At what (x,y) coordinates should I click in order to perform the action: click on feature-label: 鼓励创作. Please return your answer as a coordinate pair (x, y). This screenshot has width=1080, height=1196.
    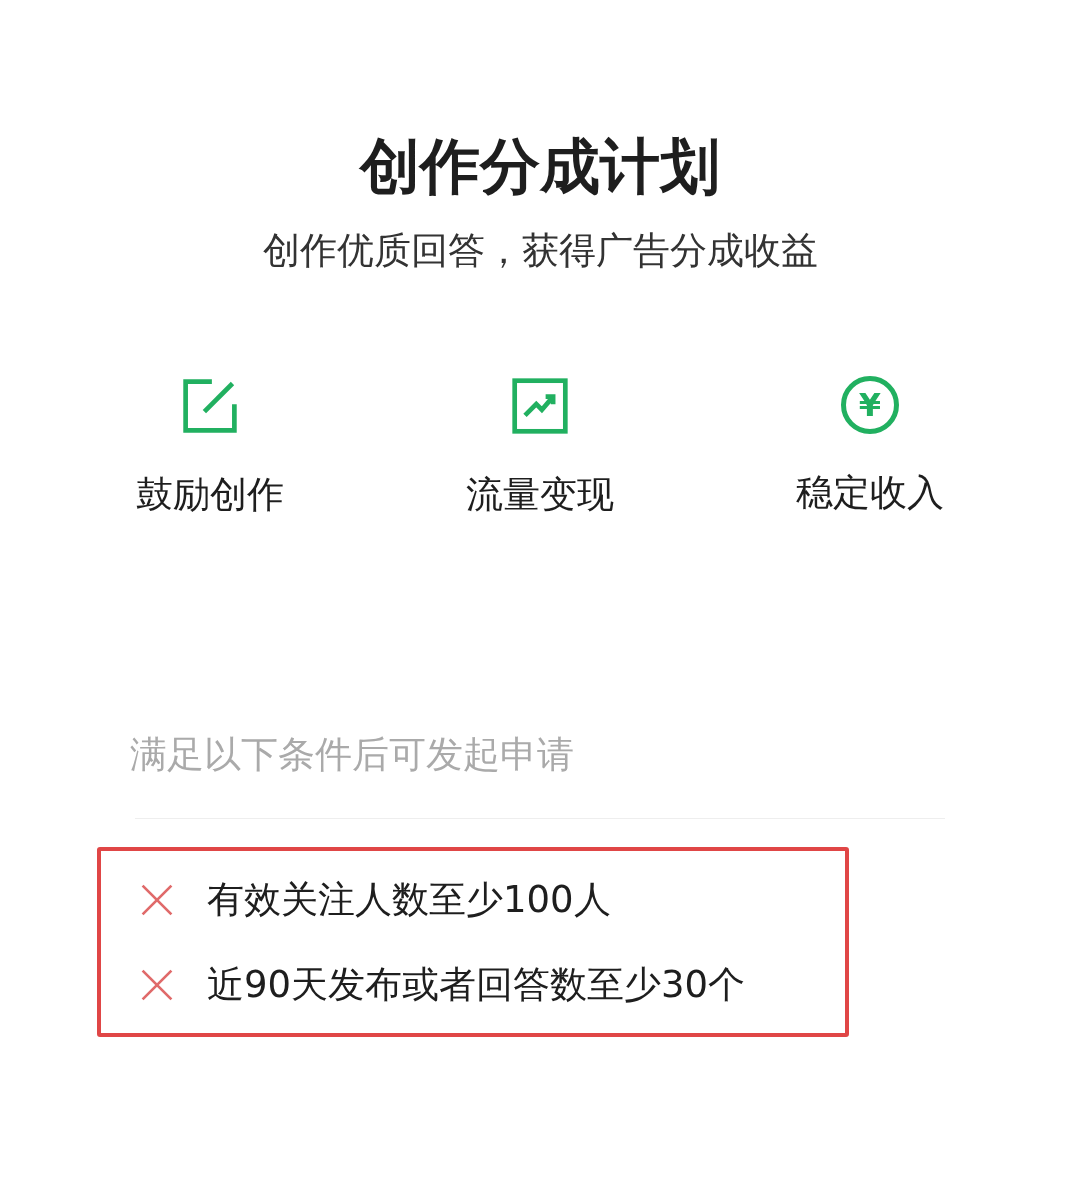
    Looking at the image, I should click on (210, 495).